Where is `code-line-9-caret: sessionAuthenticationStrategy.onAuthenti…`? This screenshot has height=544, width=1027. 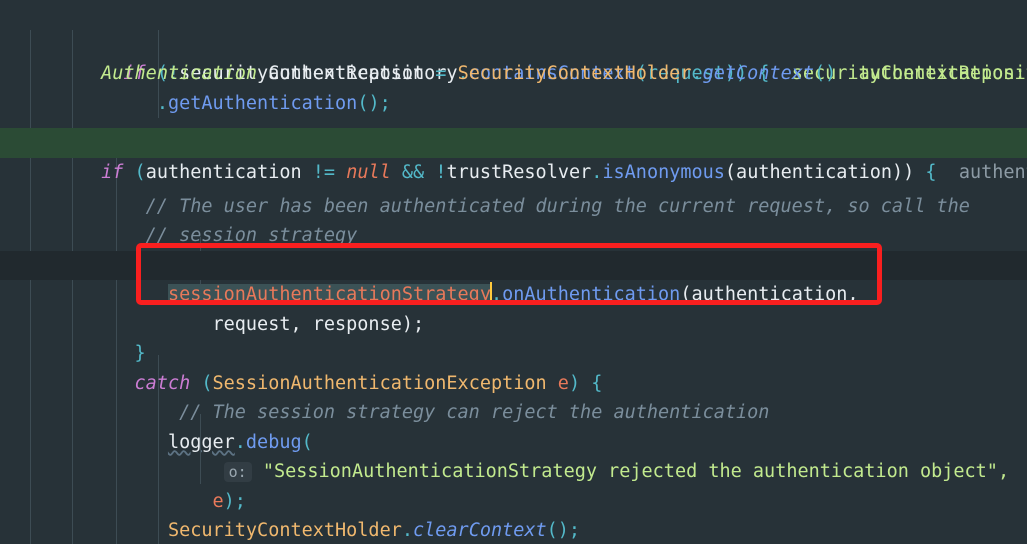 code-line-9-caret: sessionAuthenticationStrategy.onAuthenti… is located at coordinates (513, 277).